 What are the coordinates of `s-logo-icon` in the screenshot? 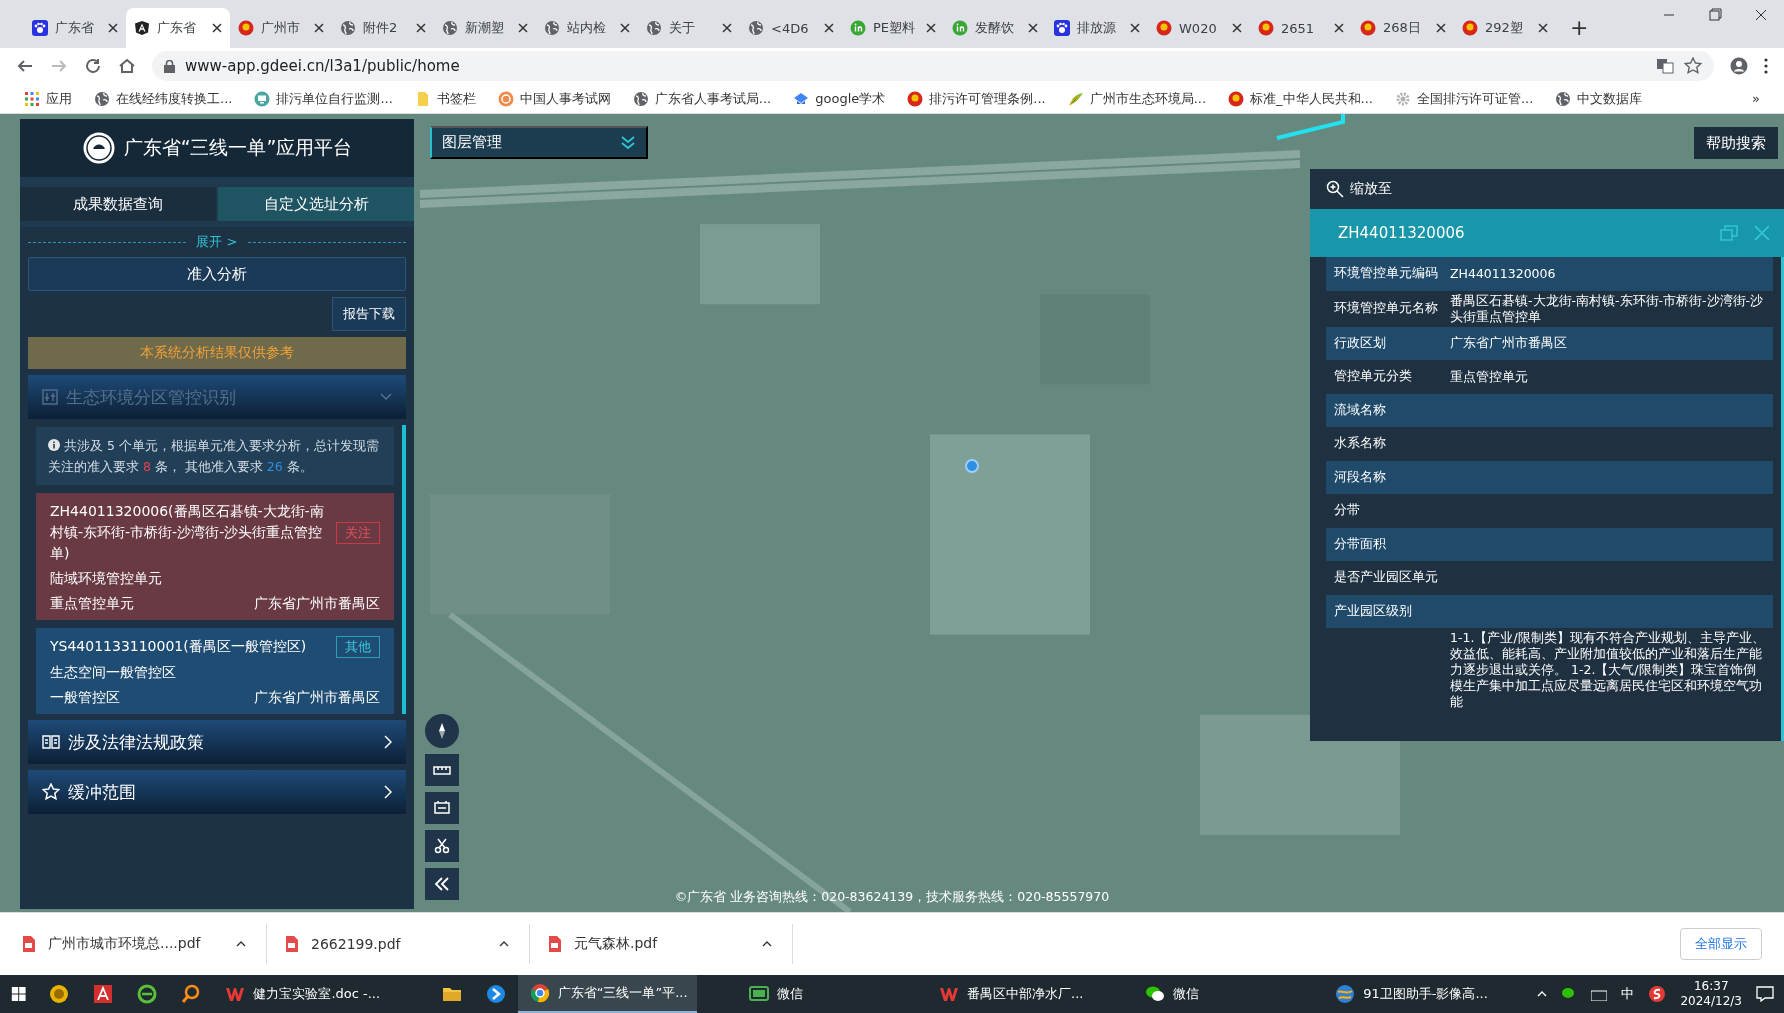 It's located at (1657, 994).